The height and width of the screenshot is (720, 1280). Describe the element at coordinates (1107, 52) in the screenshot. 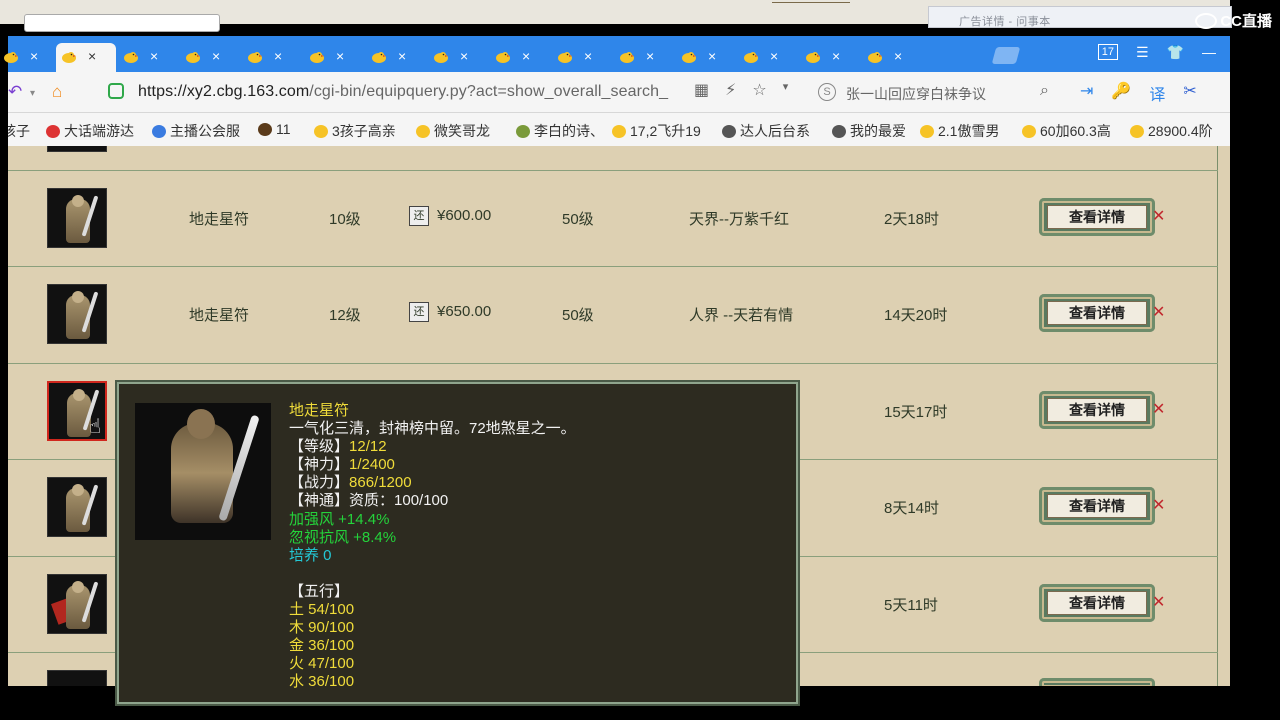

I see `tab-count-badge: 17` at that location.